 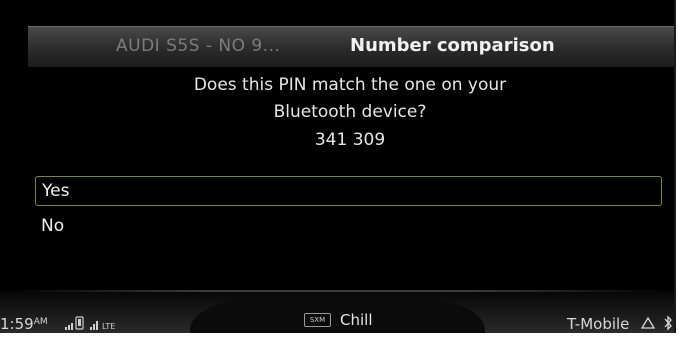 What do you see at coordinates (648, 323) in the screenshot?
I see `navigation-triangle-icon` at bounding box center [648, 323].